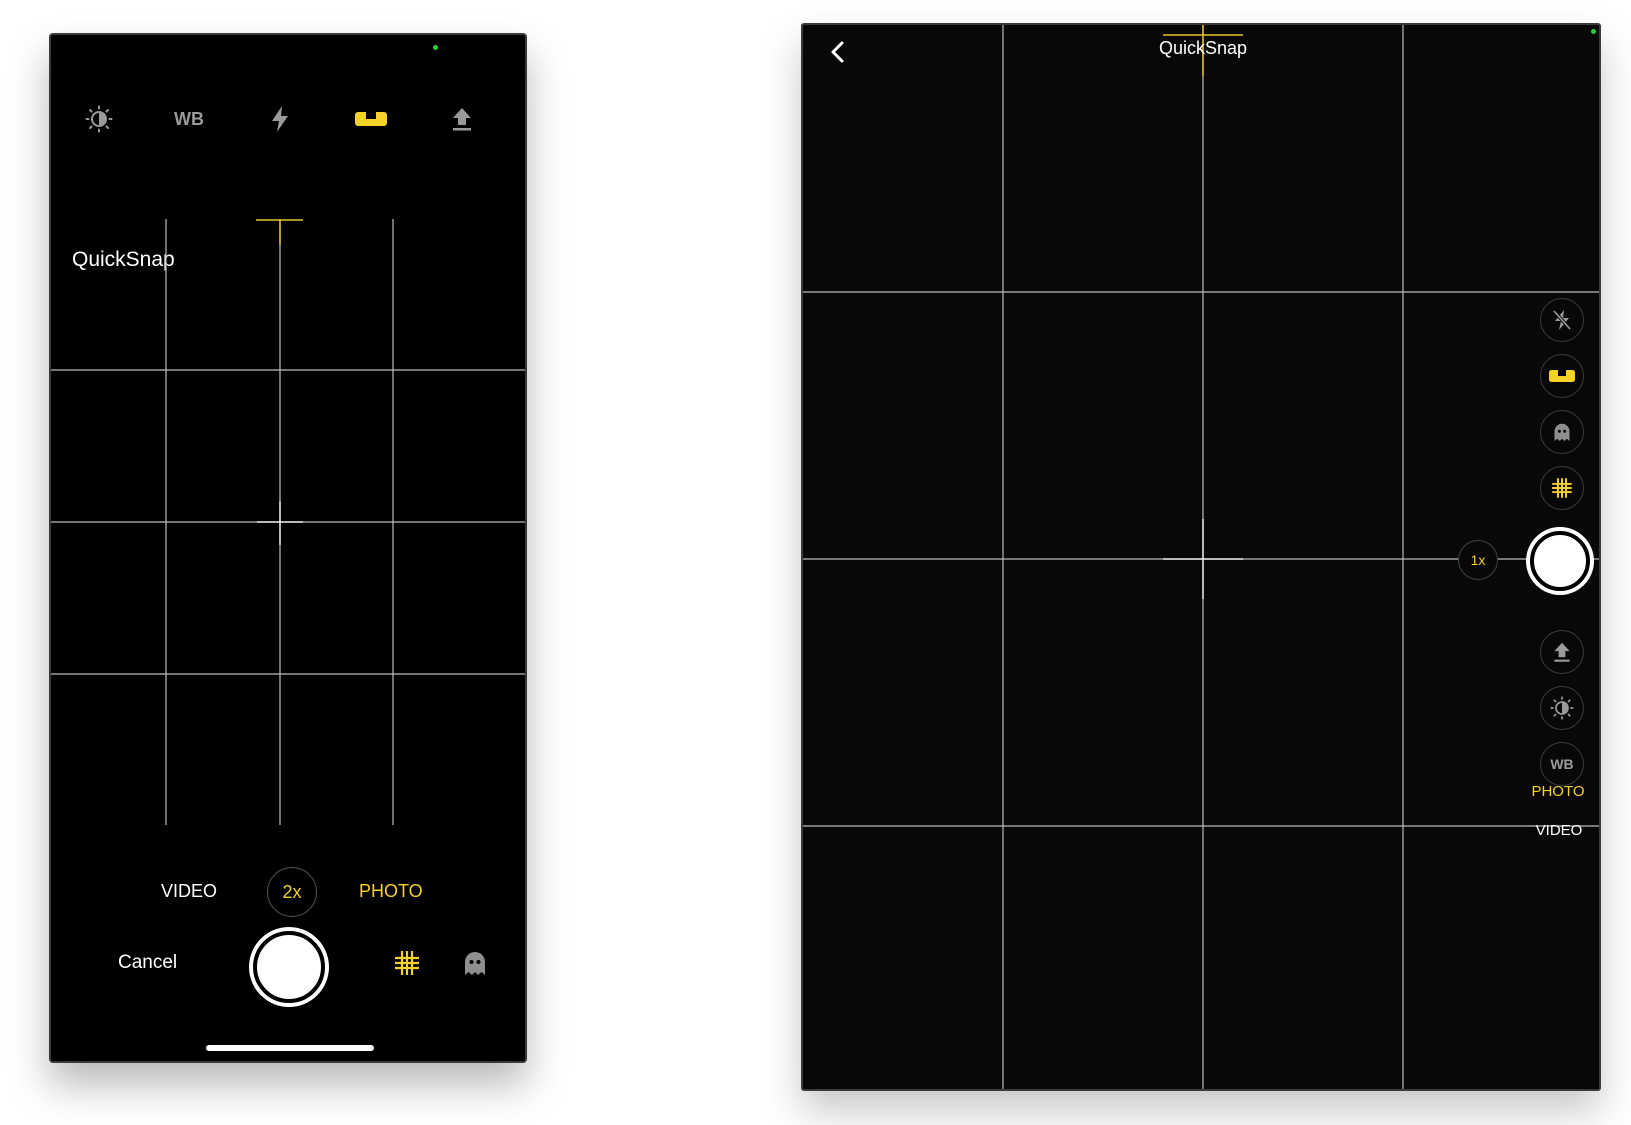  What do you see at coordinates (290, 1048) in the screenshot?
I see `home-indicator` at bounding box center [290, 1048].